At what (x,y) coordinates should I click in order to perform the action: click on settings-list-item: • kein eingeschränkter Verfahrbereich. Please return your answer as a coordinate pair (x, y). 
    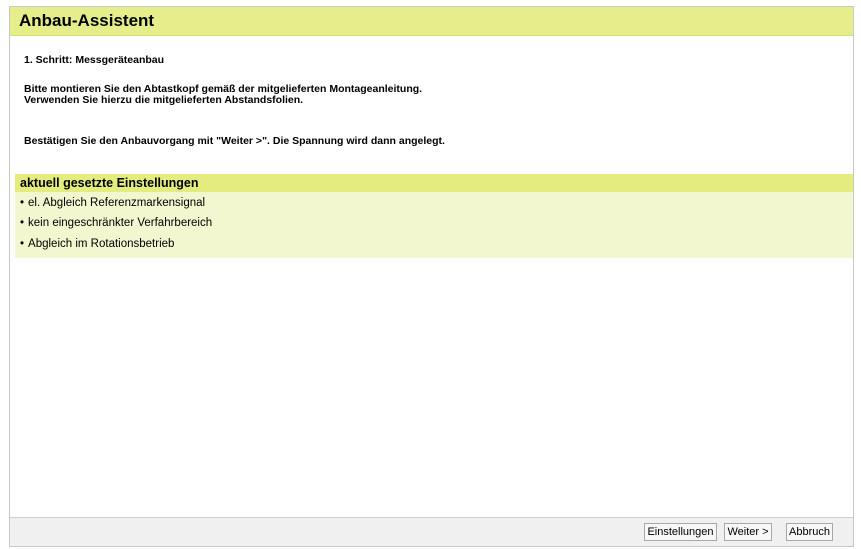
    Looking at the image, I should click on (116, 223).